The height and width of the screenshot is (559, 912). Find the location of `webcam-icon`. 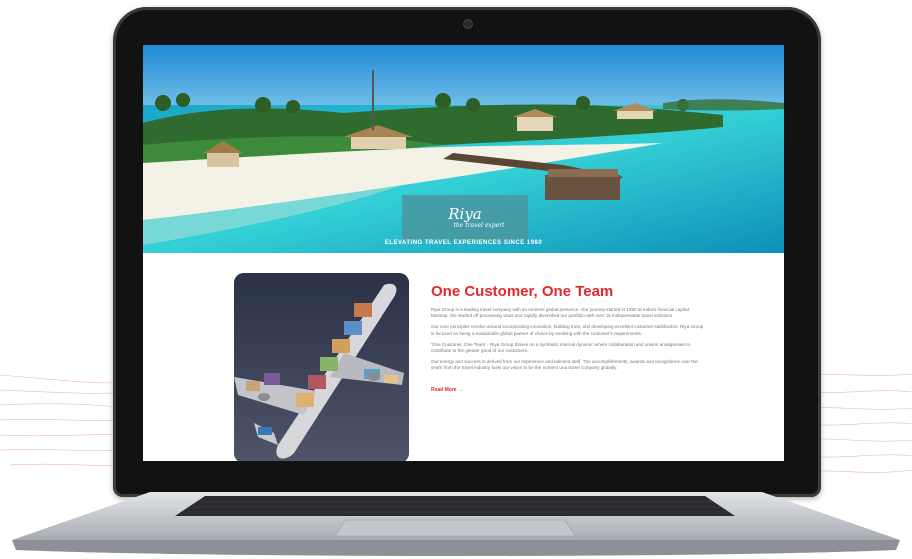

webcam-icon is located at coordinates (468, 24).